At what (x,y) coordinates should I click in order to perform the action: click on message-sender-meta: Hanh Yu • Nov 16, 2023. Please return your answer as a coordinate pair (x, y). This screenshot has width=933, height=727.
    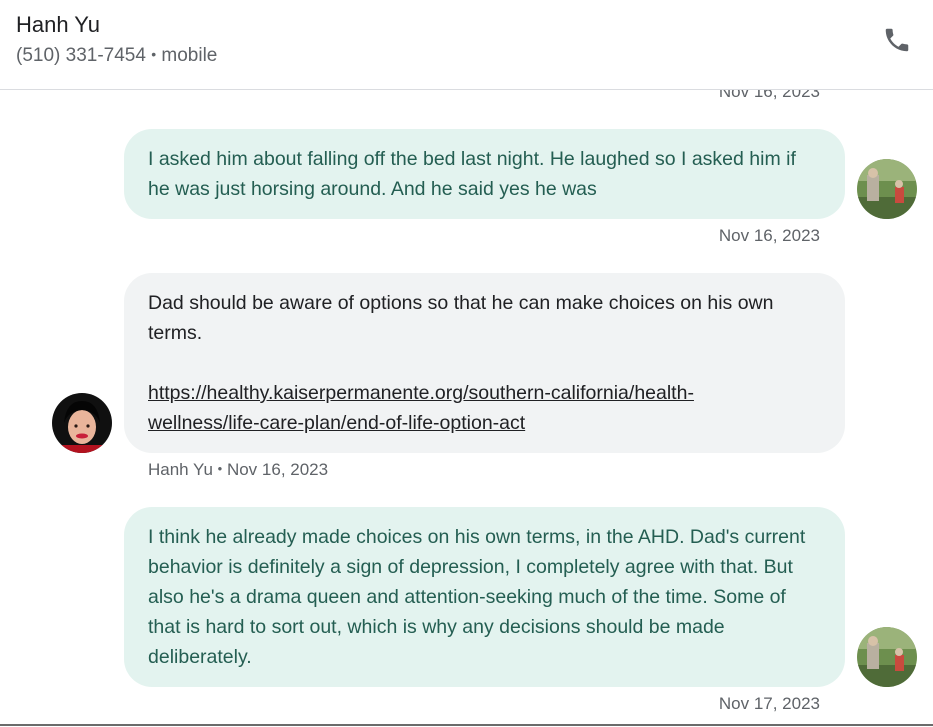
    Looking at the image, I should click on (238, 469).